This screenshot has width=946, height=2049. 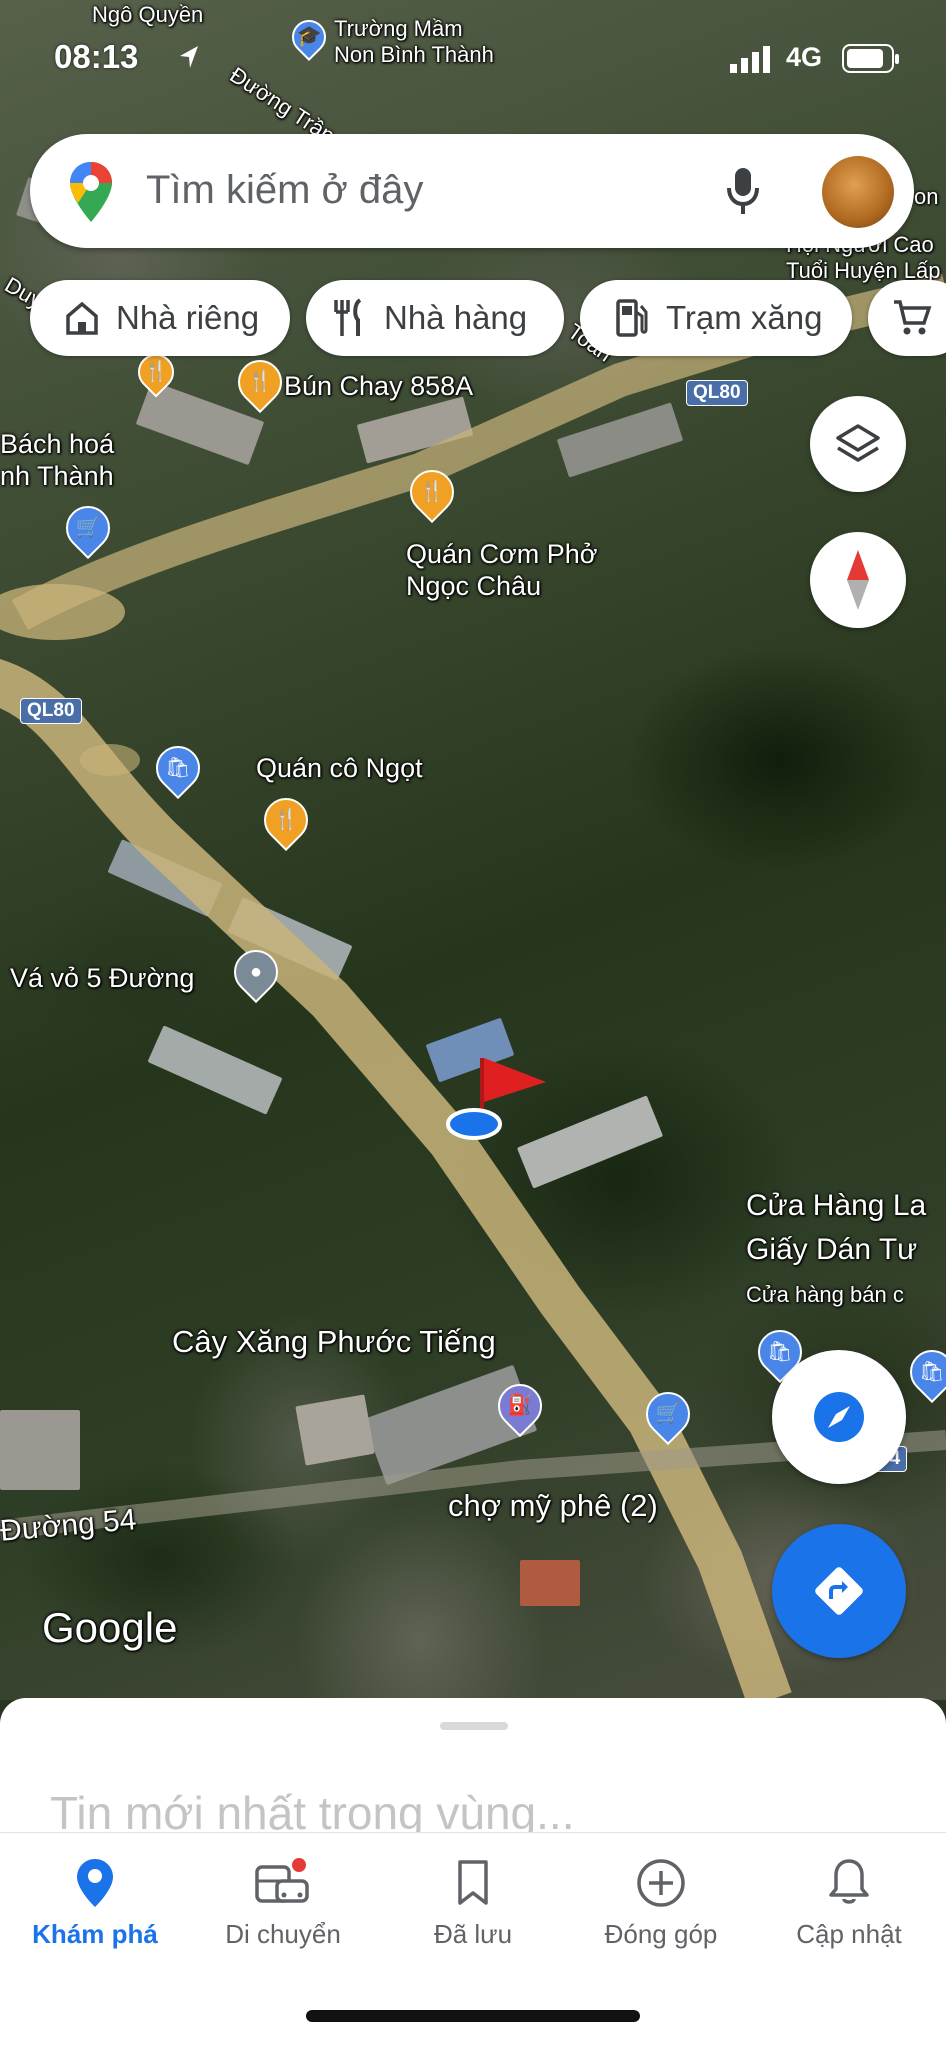 What do you see at coordinates (102, 978) in the screenshot?
I see `place-label: Vá vỏ 5 Đường` at bounding box center [102, 978].